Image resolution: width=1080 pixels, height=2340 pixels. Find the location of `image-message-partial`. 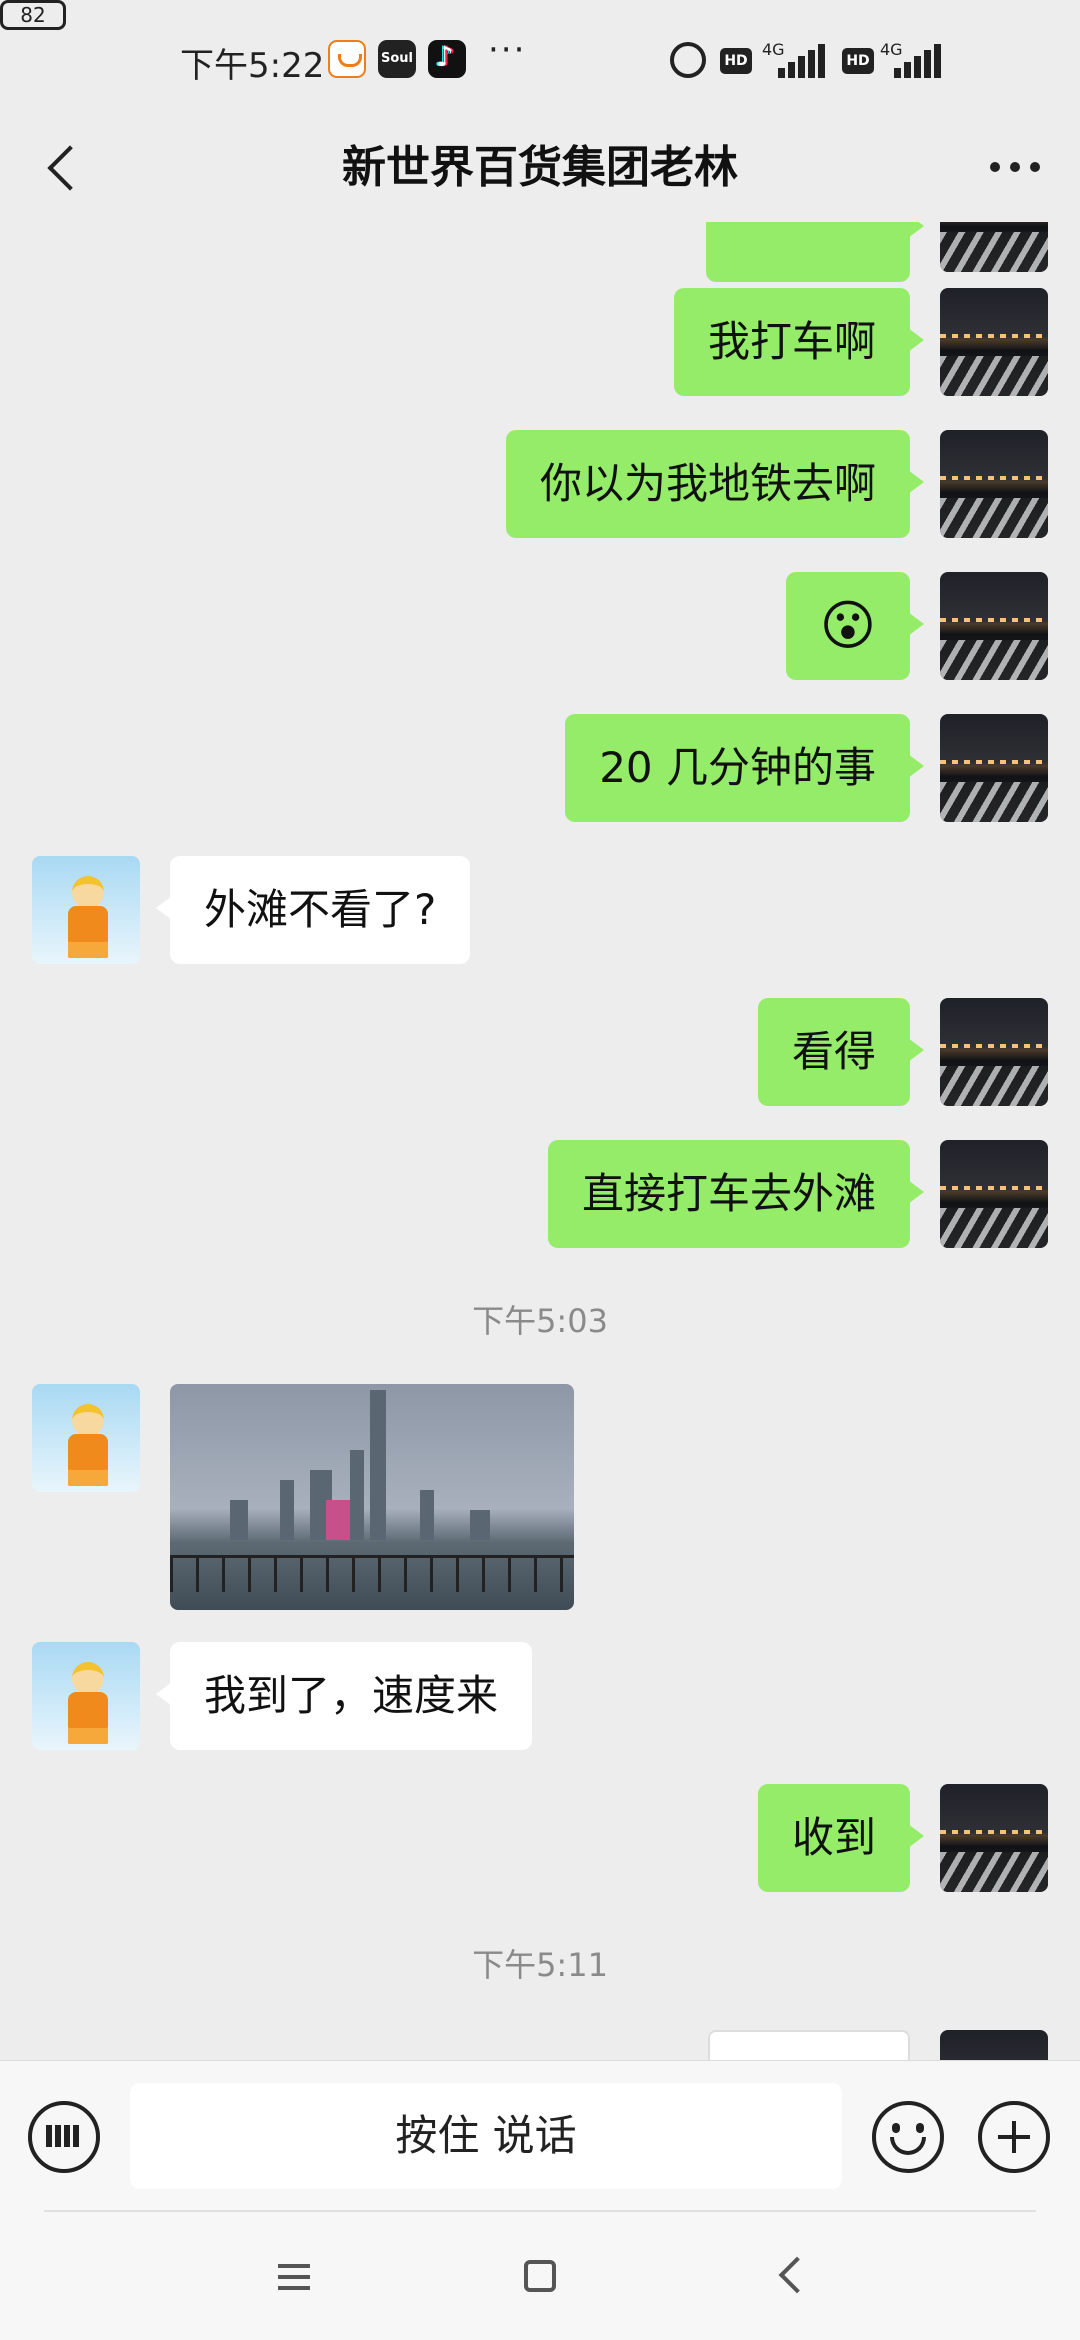

image-message-partial is located at coordinates (809, 2045).